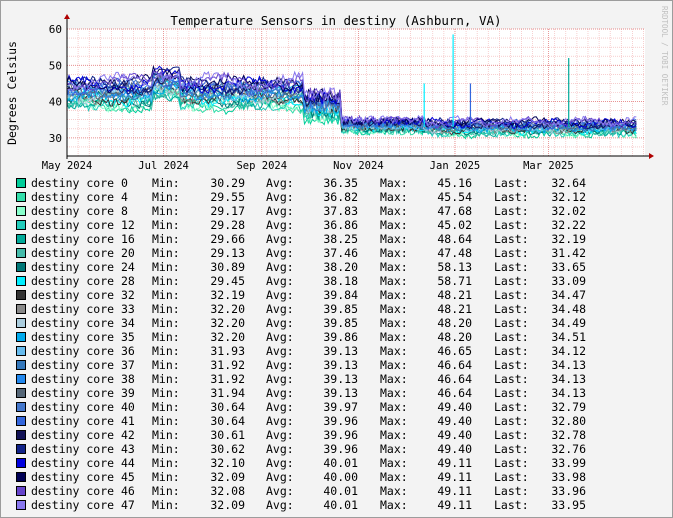  What do you see at coordinates (340, 295) in the screenshot?
I see `legend-avg-value: 39.84` at bounding box center [340, 295].